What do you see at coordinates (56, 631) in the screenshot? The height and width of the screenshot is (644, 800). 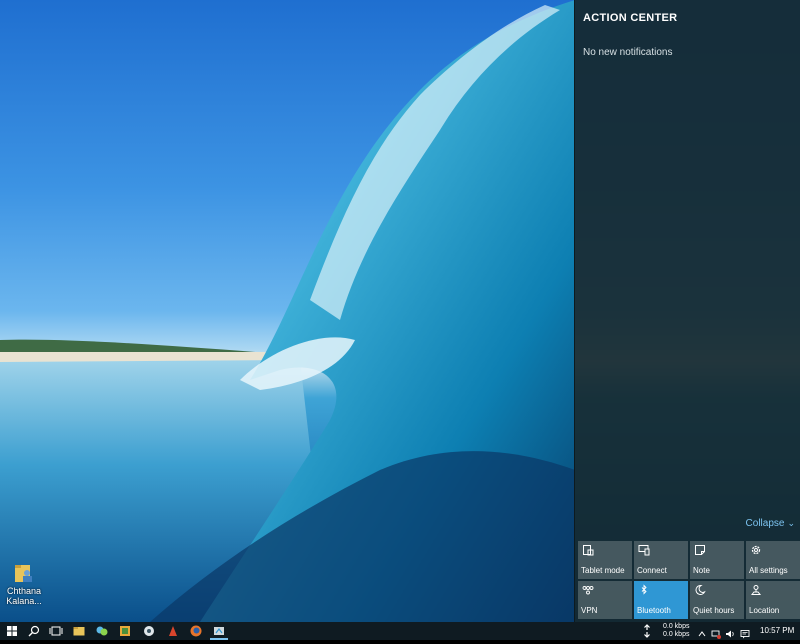 I see `task-view-icon` at bounding box center [56, 631].